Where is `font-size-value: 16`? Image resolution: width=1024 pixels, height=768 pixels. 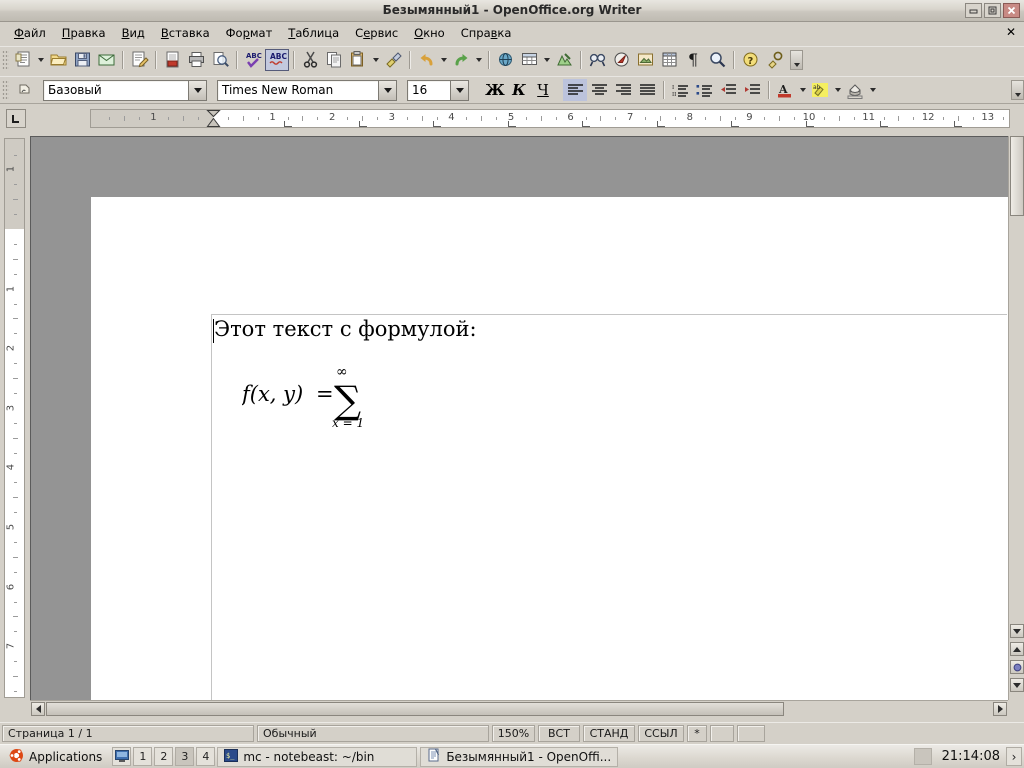
font-size-value: 16 is located at coordinates (429, 90).